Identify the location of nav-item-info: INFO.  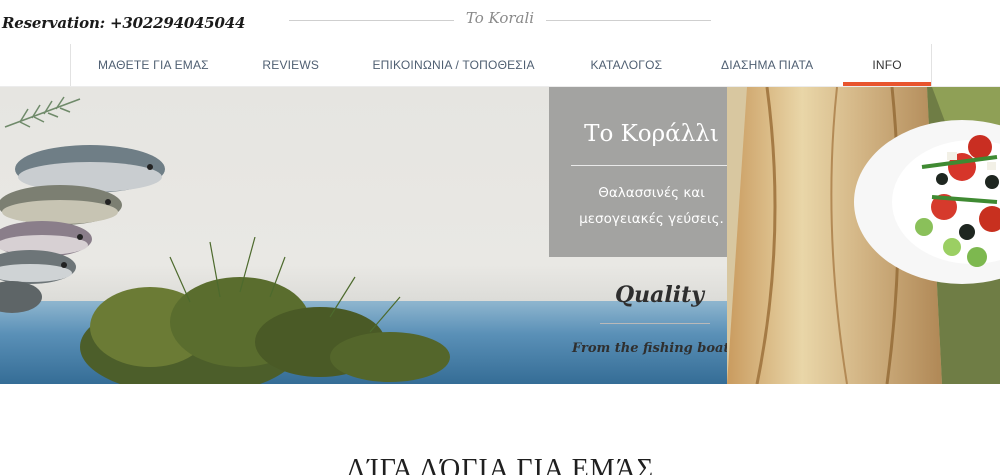
(887, 65).